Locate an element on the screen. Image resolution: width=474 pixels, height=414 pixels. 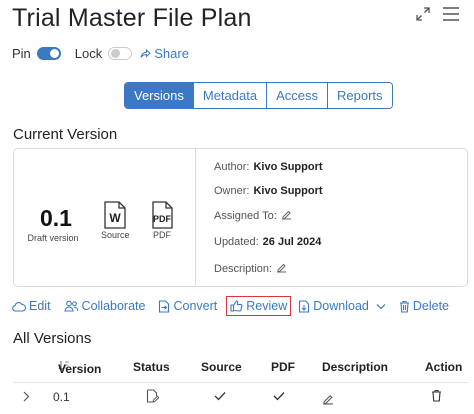
expand-arrows-icon is located at coordinates (423, 14).